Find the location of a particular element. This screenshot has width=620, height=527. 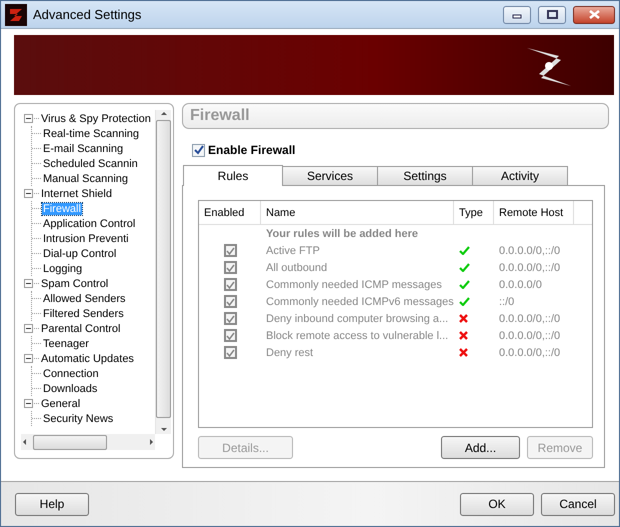

minimize-button is located at coordinates (517, 15).